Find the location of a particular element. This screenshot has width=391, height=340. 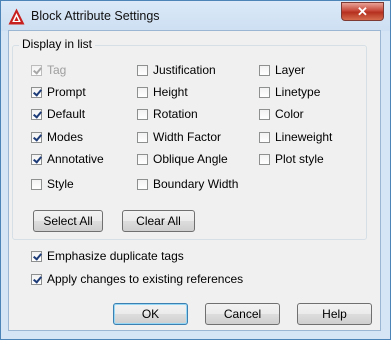

checkbox-layer: Layer is located at coordinates (282, 70).